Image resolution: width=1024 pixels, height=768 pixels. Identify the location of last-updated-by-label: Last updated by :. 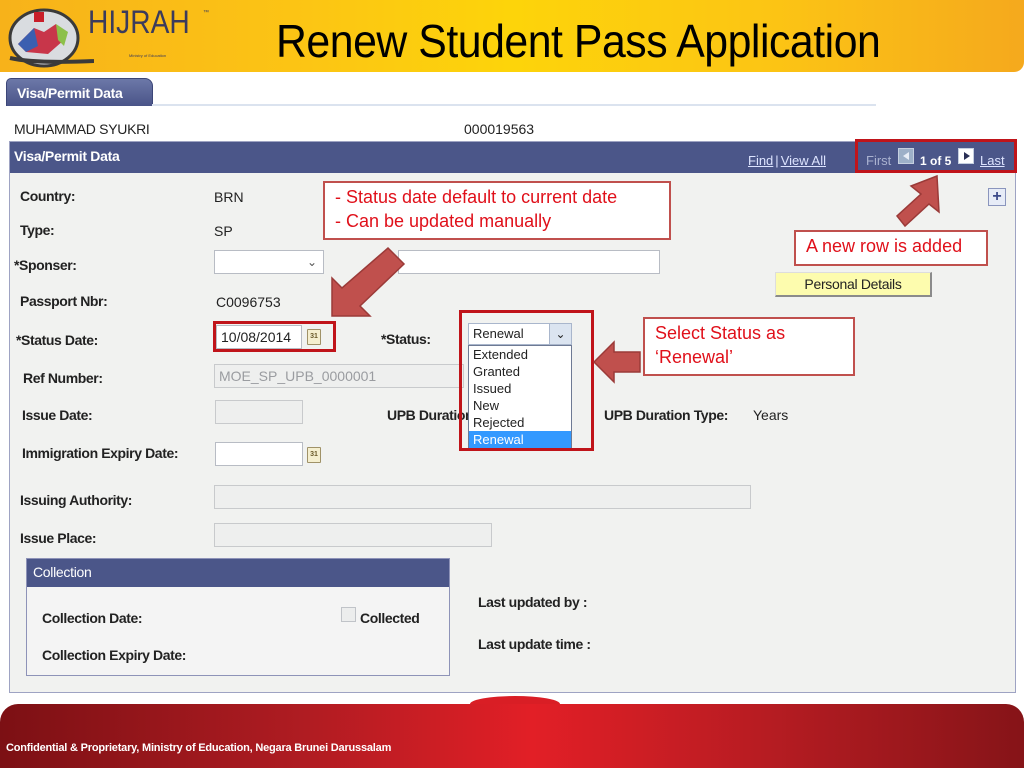
(533, 602).